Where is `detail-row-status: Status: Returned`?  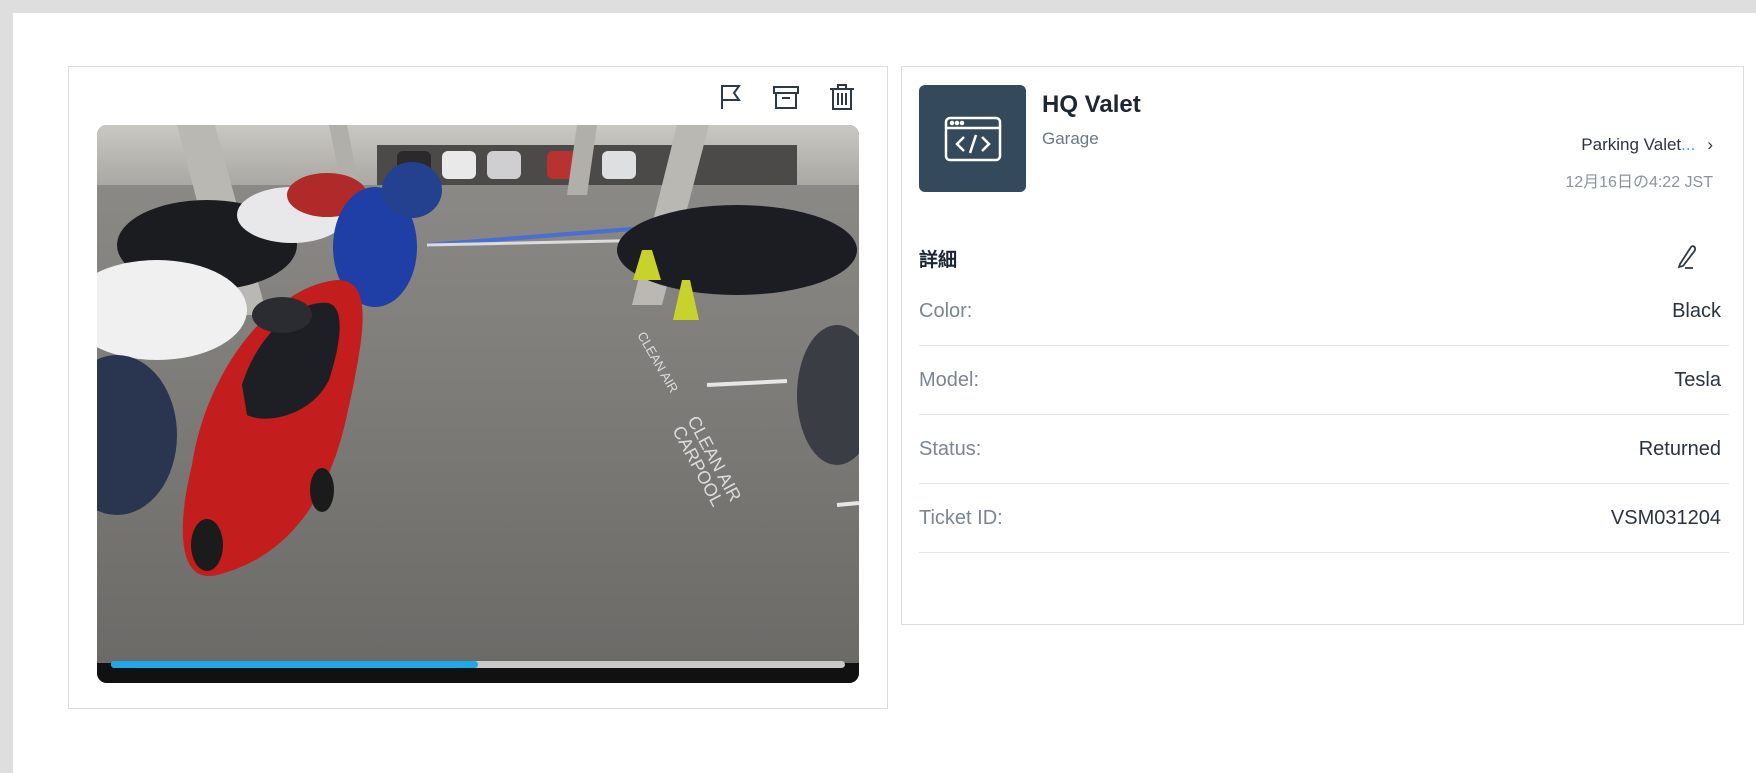 detail-row-status: Status: Returned is located at coordinates (1324, 449).